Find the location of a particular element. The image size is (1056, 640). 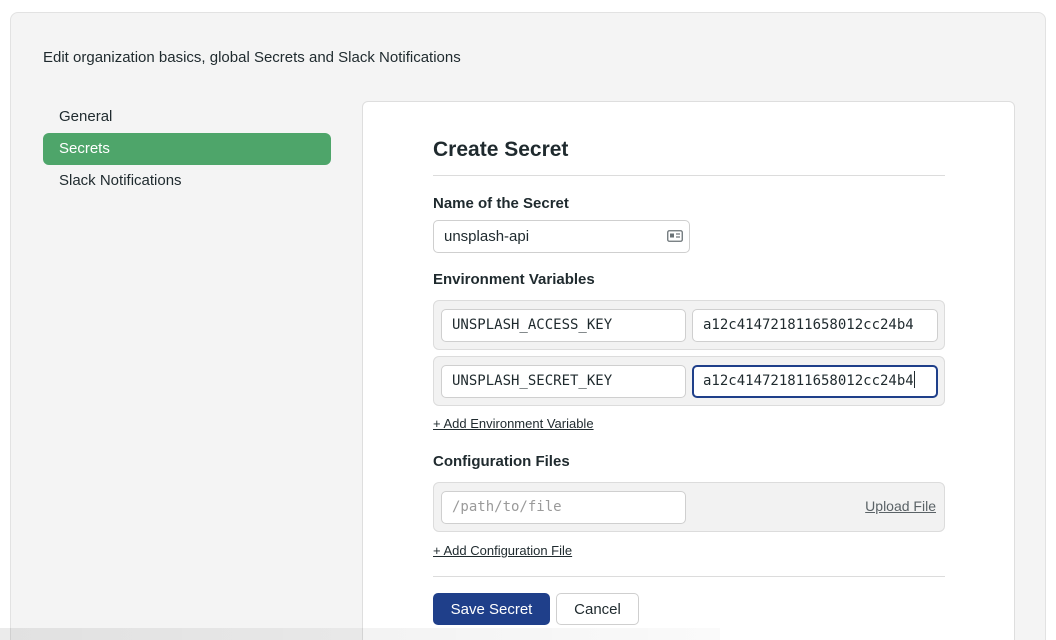

add-env-variable-link: + Add Environment Variable is located at coordinates (513, 423).